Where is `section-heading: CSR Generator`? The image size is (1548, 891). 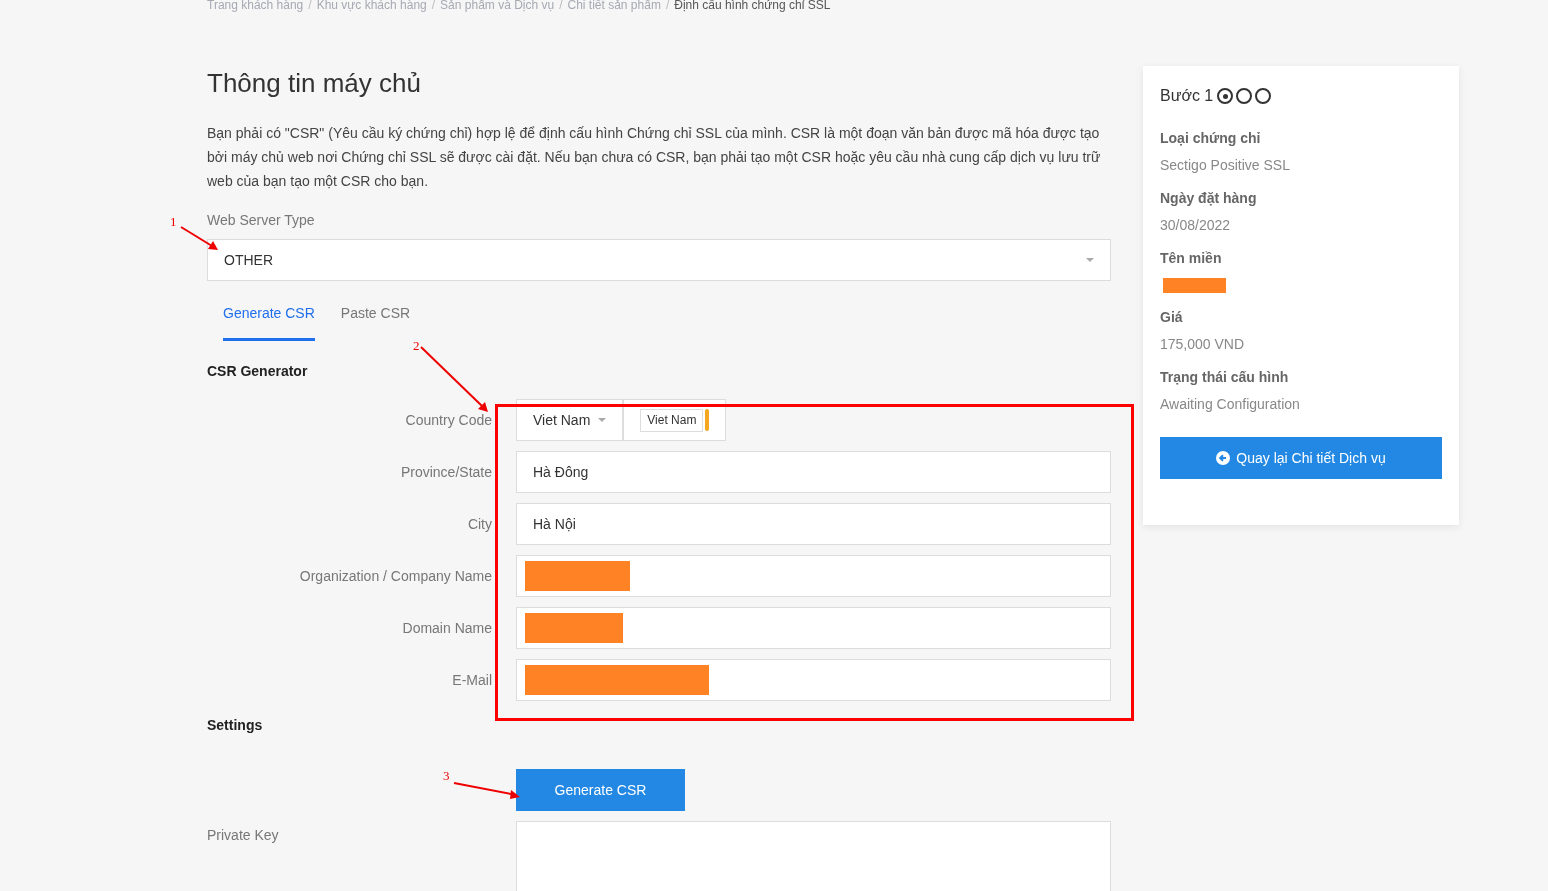
section-heading: CSR Generator is located at coordinates (258, 371).